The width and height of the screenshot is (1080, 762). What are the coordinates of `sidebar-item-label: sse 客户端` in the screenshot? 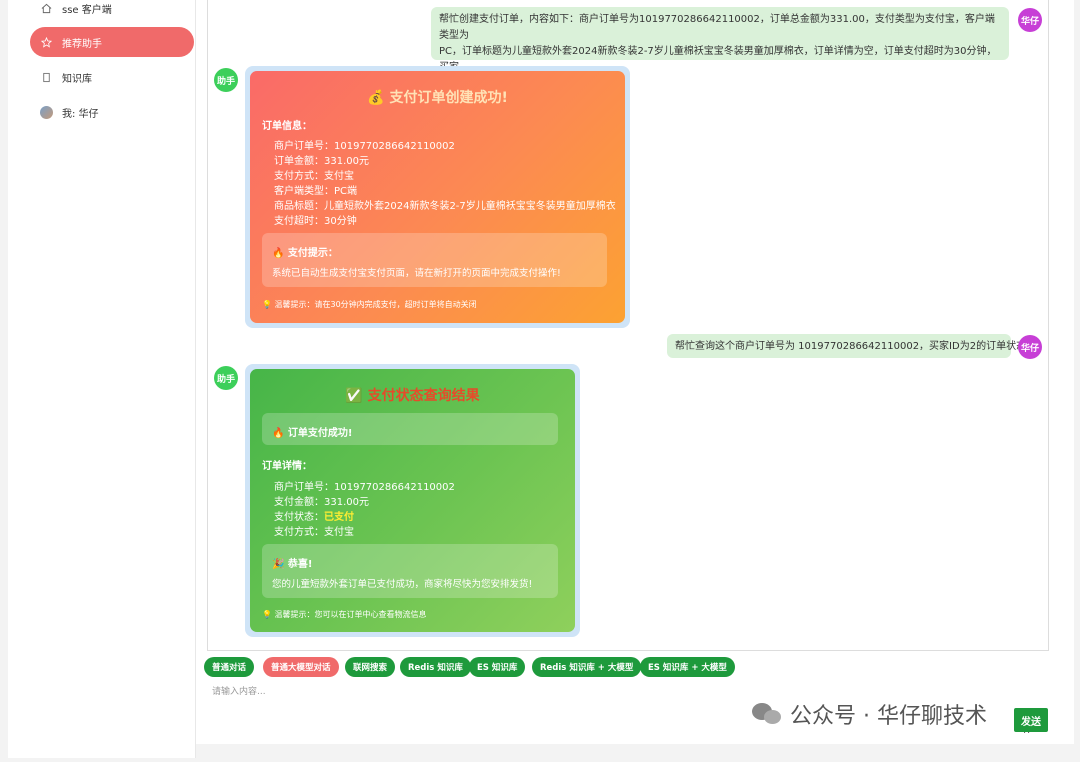 It's located at (87, 10).